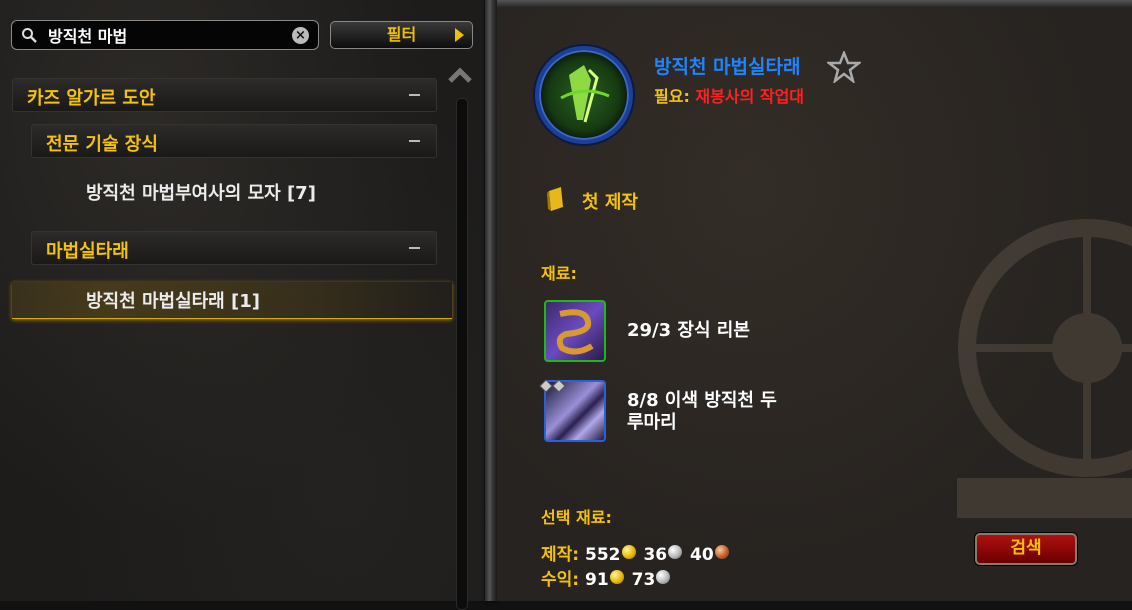 The image size is (1132, 610). What do you see at coordinates (552, 386) in the screenshot?
I see `quality-diamonds-icon` at bounding box center [552, 386].